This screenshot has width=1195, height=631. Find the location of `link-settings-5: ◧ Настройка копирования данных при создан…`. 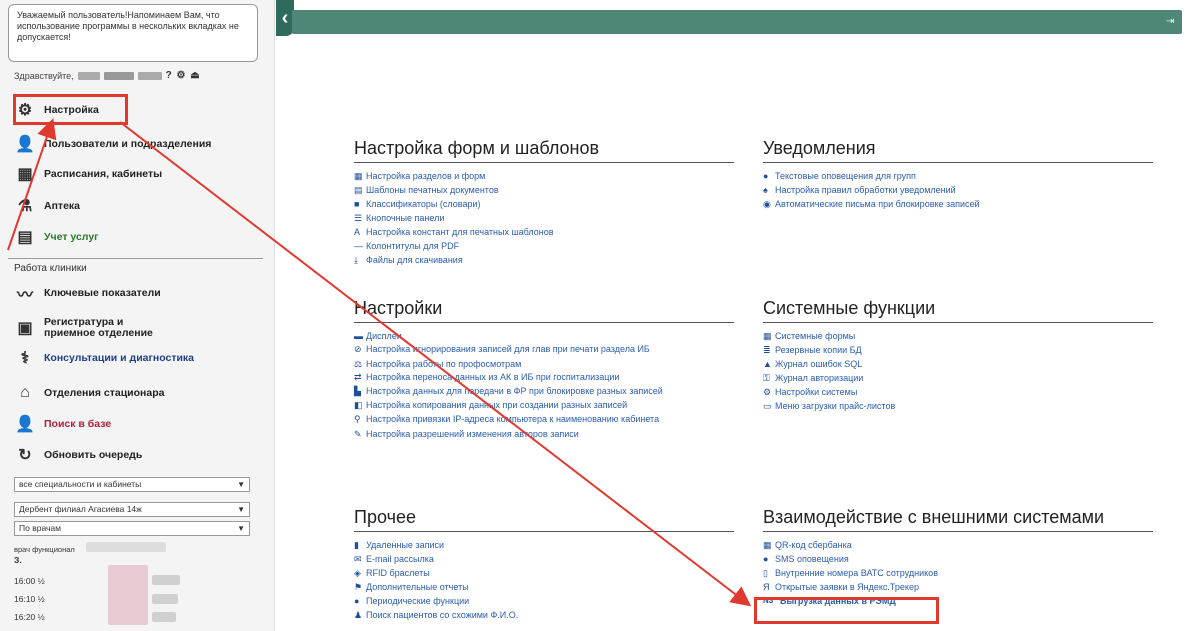

link-settings-5: ◧ Настройка копирования данных при создан… is located at coordinates (544, 405).